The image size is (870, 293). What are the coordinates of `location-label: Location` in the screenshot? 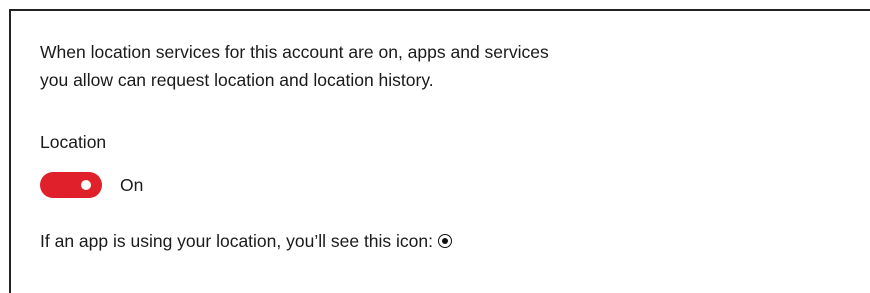 It's located at (73, 142).